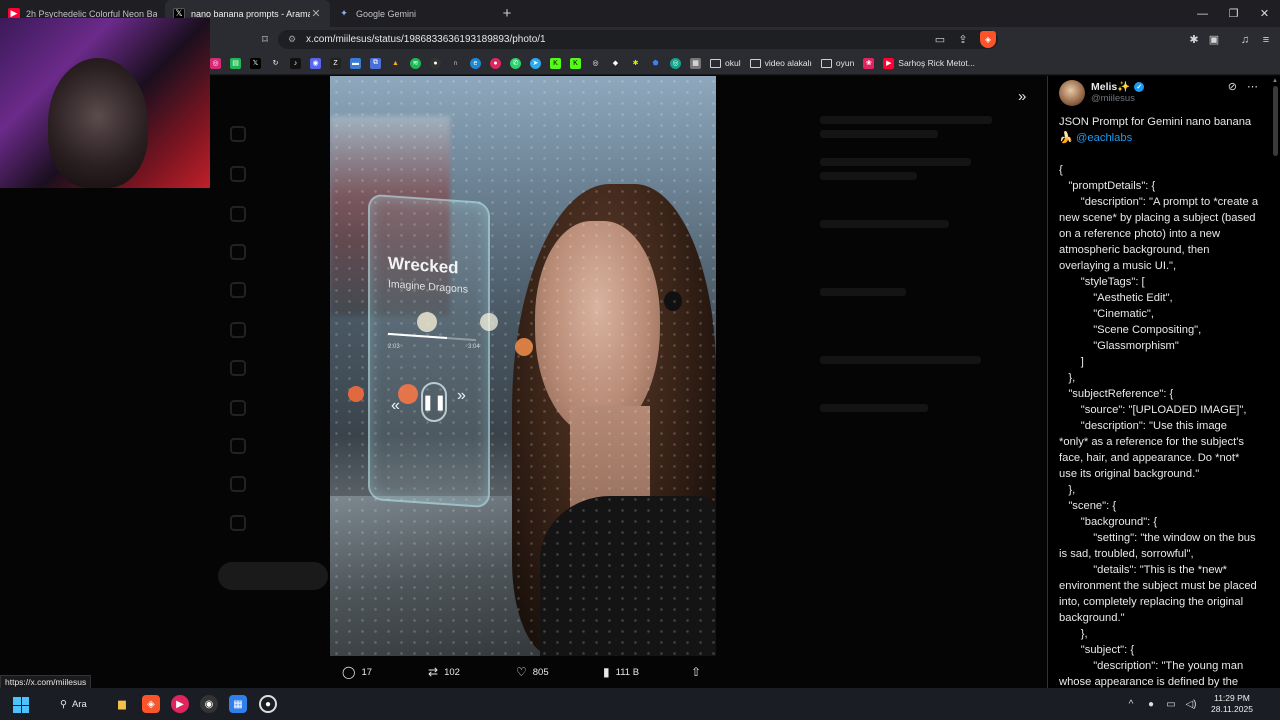 The height and width of the screenshot is (720, 1280). I want to click on grok-icon: ⊘, so click(1232, 86).